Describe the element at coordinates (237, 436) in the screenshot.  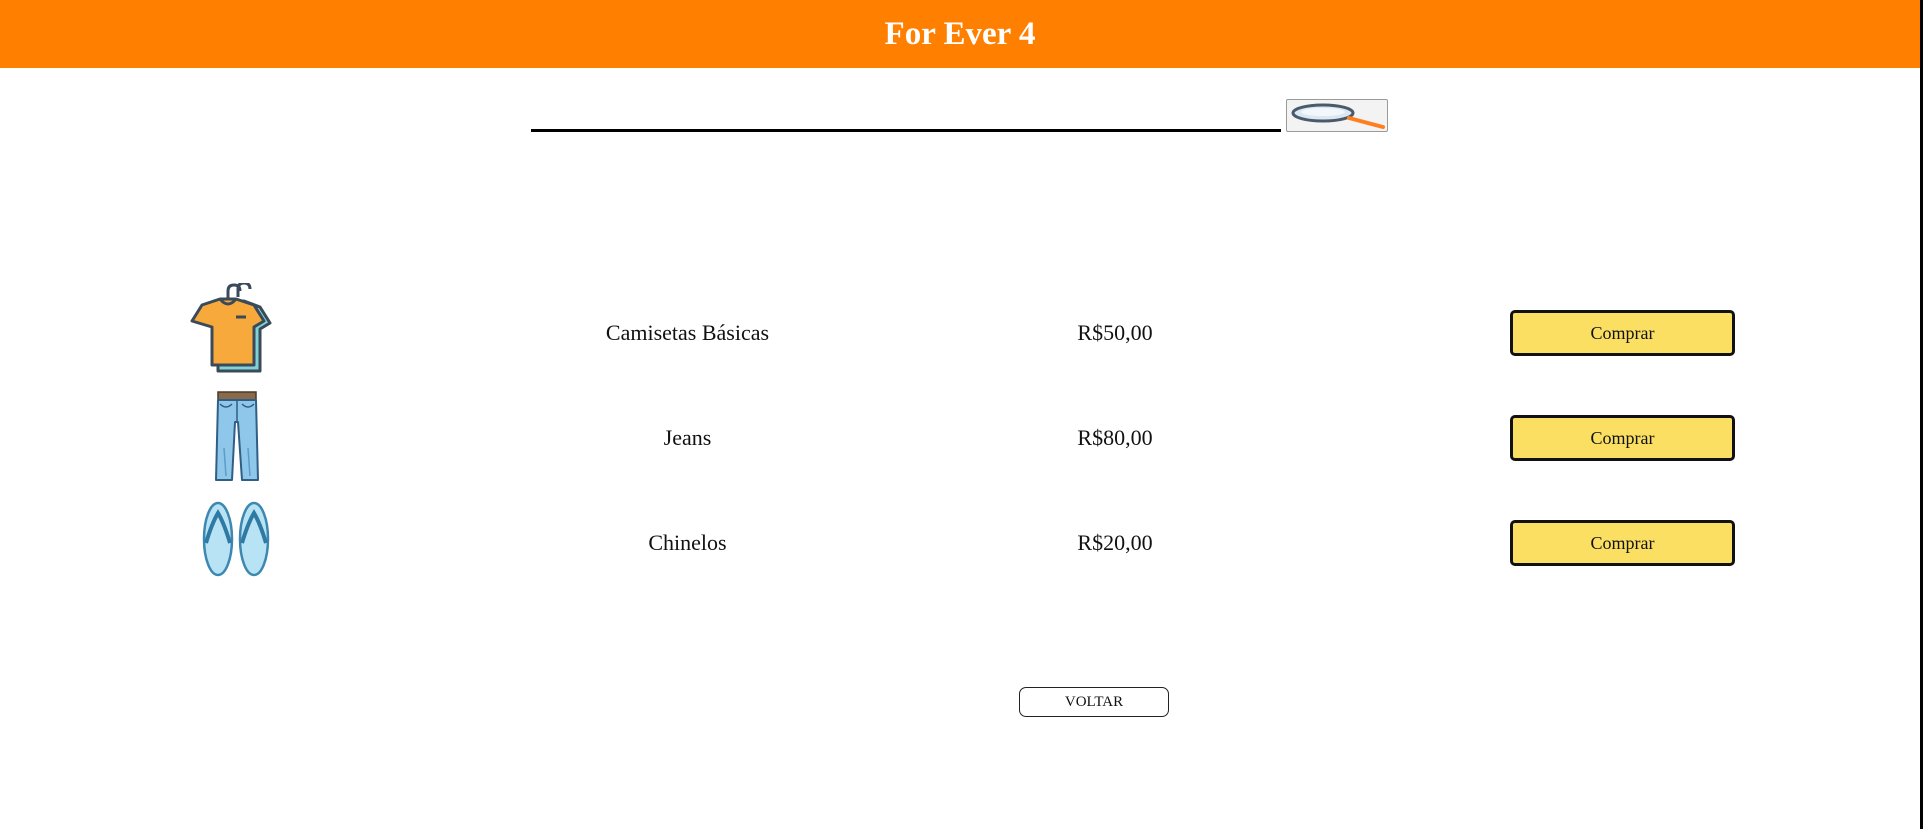
I see `jeans-icon` at that location.